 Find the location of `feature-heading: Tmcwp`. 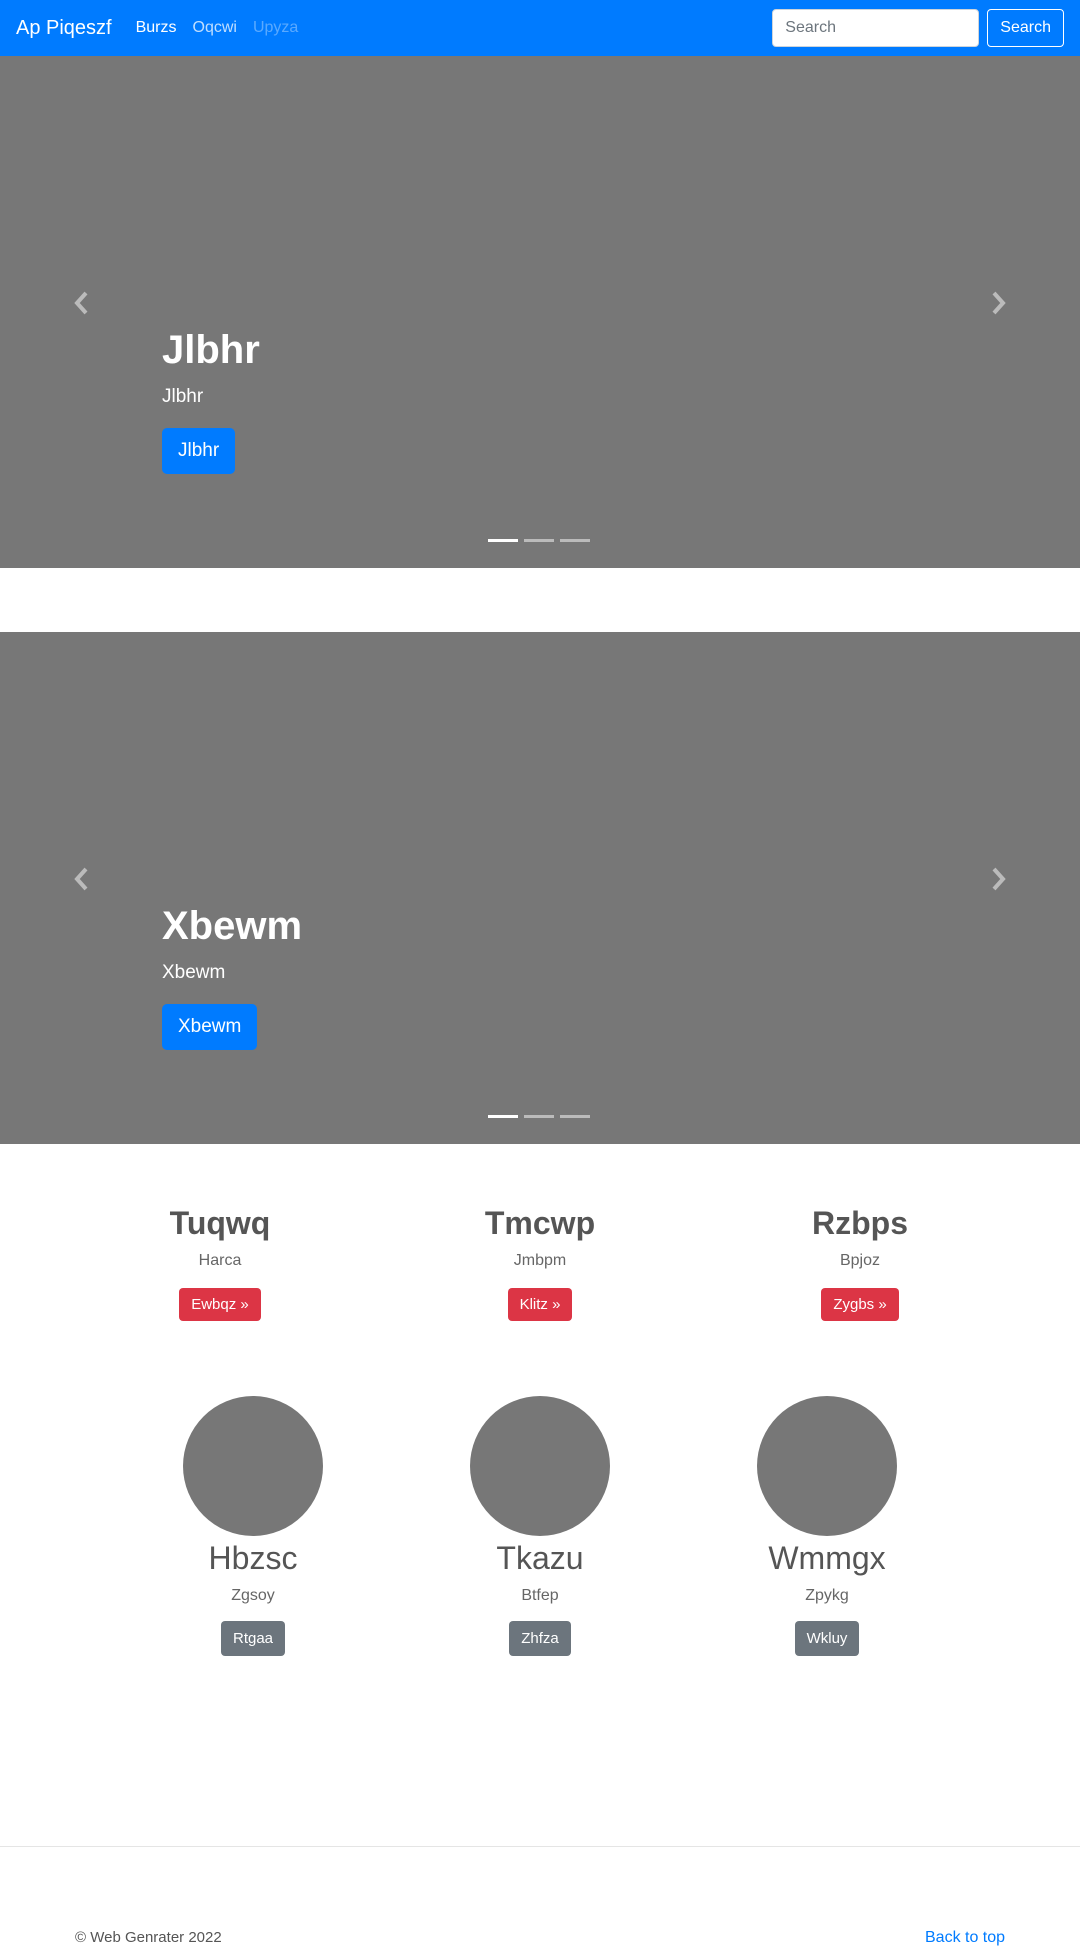

feature-heading: Tmcwp is located at coordinates (540, 1223).